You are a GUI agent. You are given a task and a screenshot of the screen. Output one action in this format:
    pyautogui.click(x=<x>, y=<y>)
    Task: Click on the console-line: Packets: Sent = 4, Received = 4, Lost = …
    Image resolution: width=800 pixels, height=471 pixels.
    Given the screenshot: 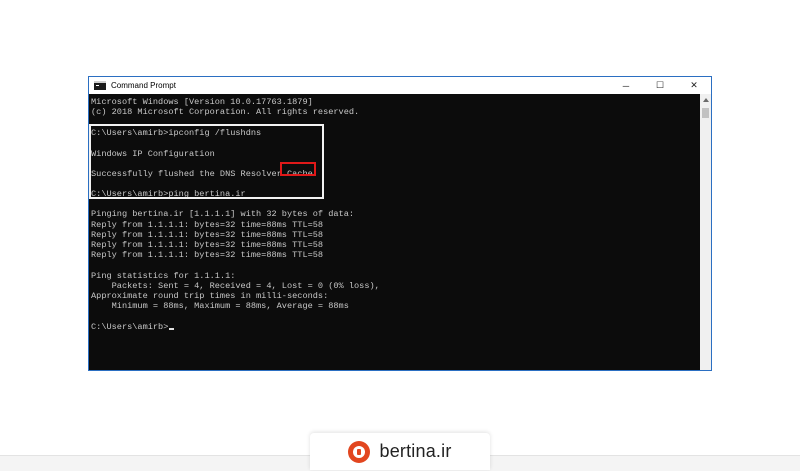 What is the action you would take?
    pyautogui.click(x=235, y=286)
    